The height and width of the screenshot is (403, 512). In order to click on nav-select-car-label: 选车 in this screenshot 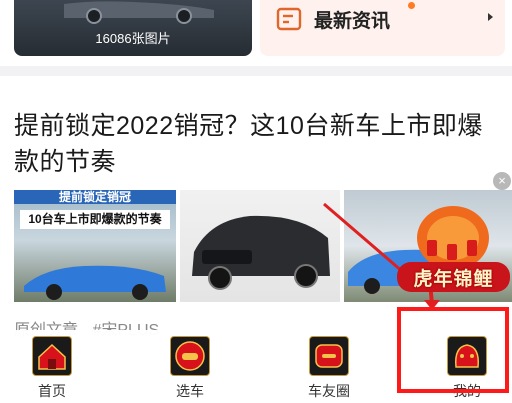, I will do `click(190, 391)`.